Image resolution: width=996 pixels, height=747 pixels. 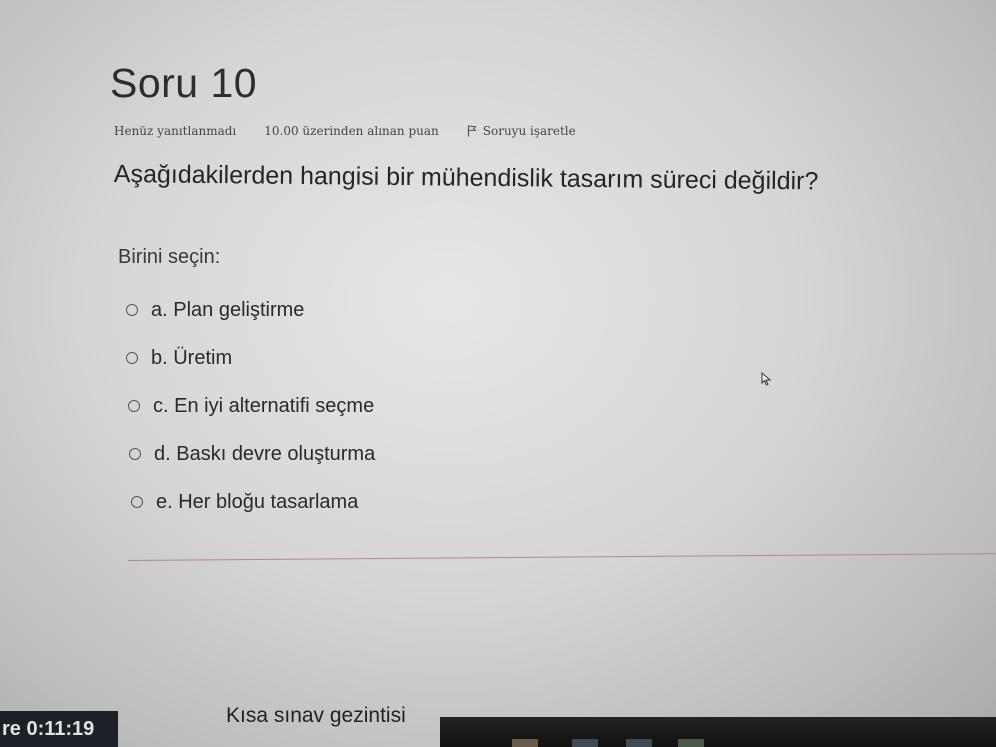 I want to click on option-a: a. Plan geliştirme, so click(x=336, y=310).